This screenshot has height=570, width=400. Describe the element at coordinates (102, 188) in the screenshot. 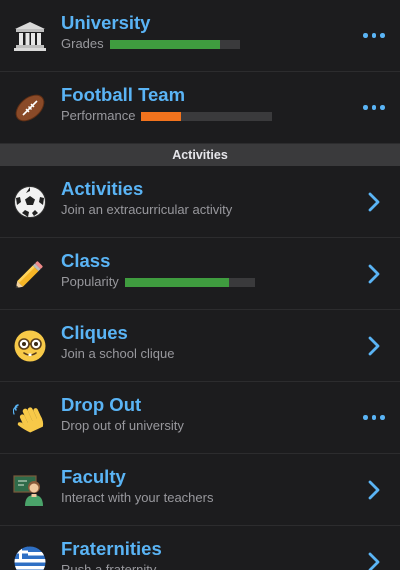

I see `row-title: Activities` at that location.